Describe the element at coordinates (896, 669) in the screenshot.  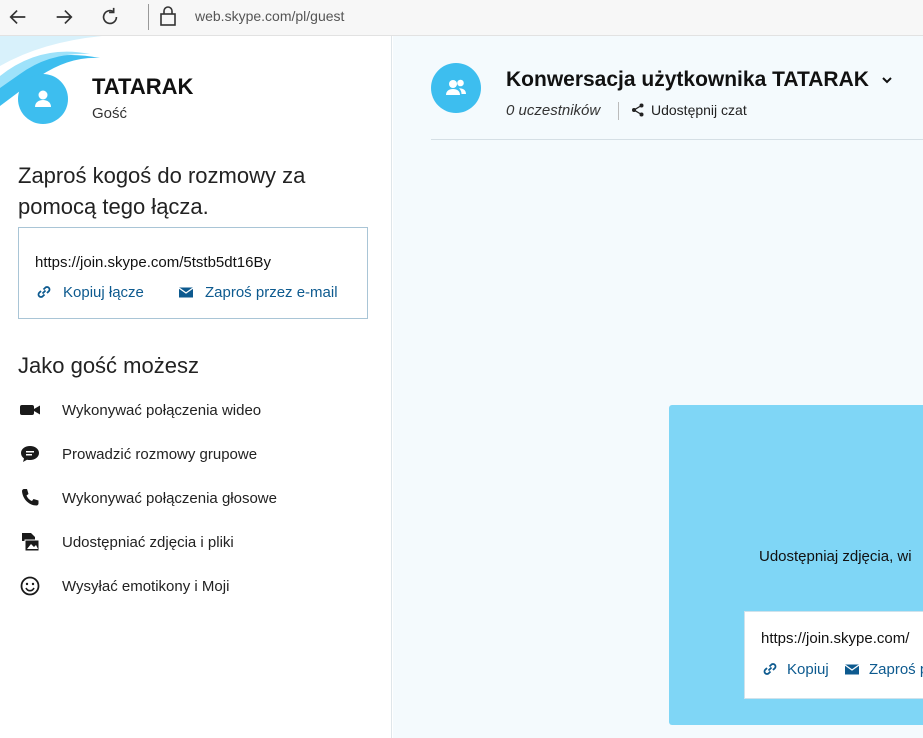
I see `card-invite-label: Zaproś p` at that location.